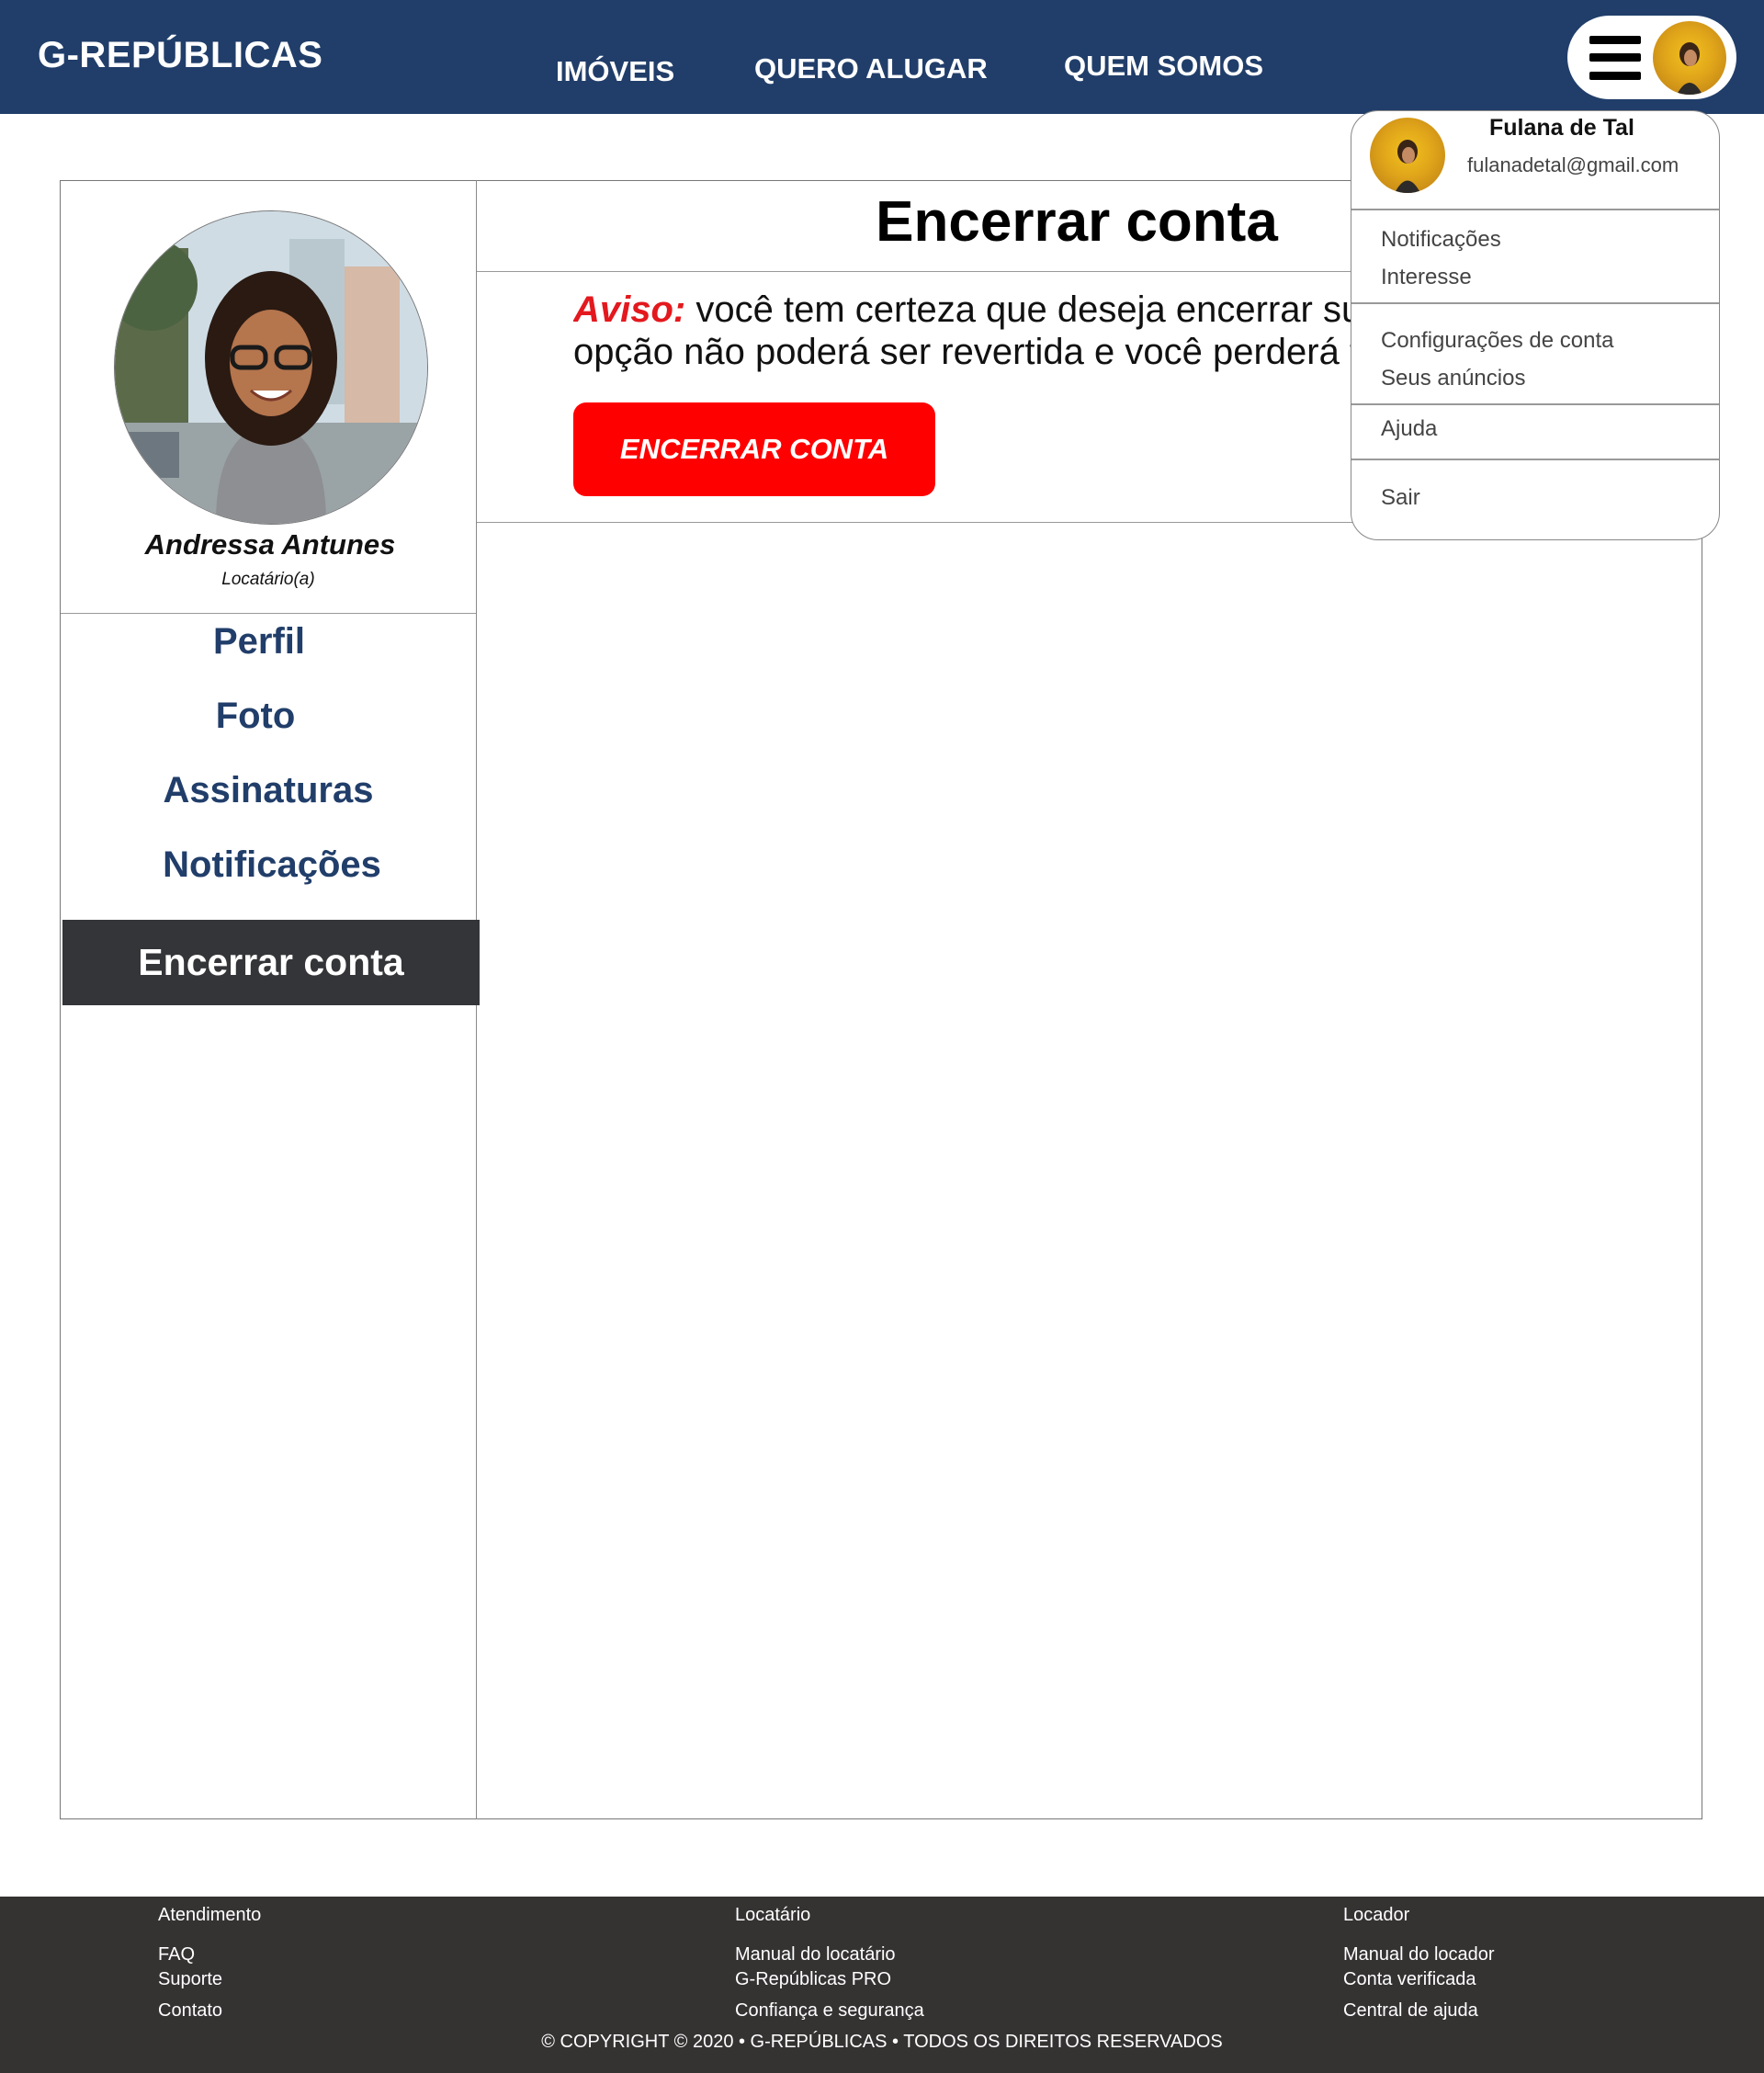 The height and width of the screenshot is (2073, 1764). What do you see at coordinates (1561, 128) in the screenshot?
I see `dropdown-user-name: Fulana de Tal` at bounding box center [1561, 128].